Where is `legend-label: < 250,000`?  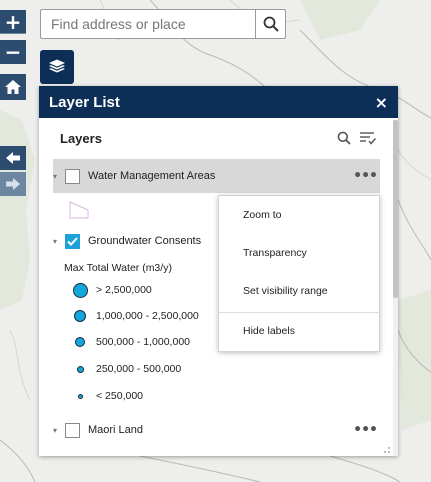
legend-label: < 250,000 is located at coordinates (120, 396).